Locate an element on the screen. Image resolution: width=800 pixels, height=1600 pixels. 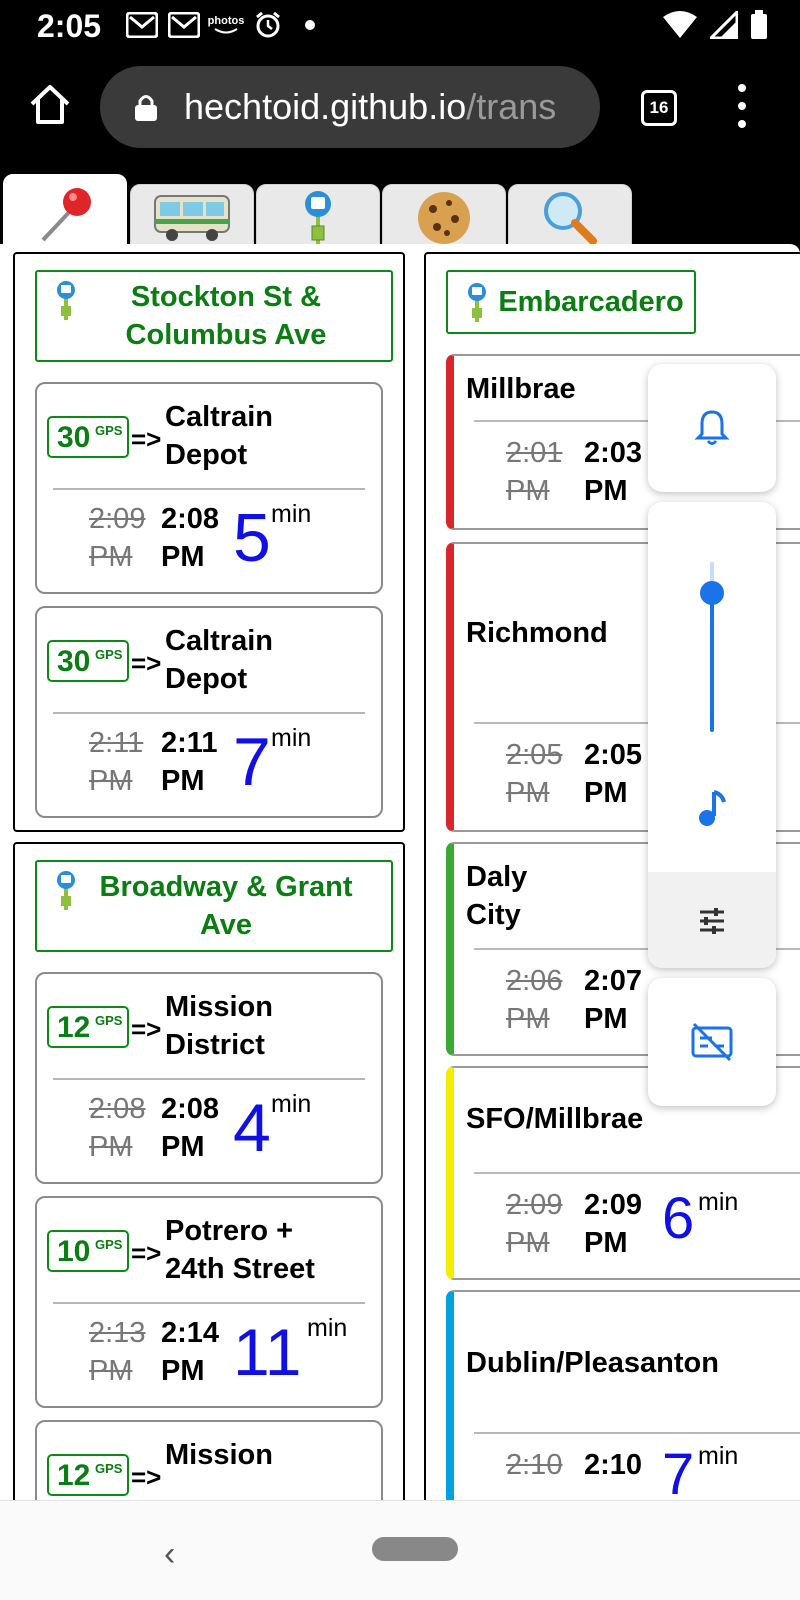
wifi-icon is located at coordinates (680, 24).